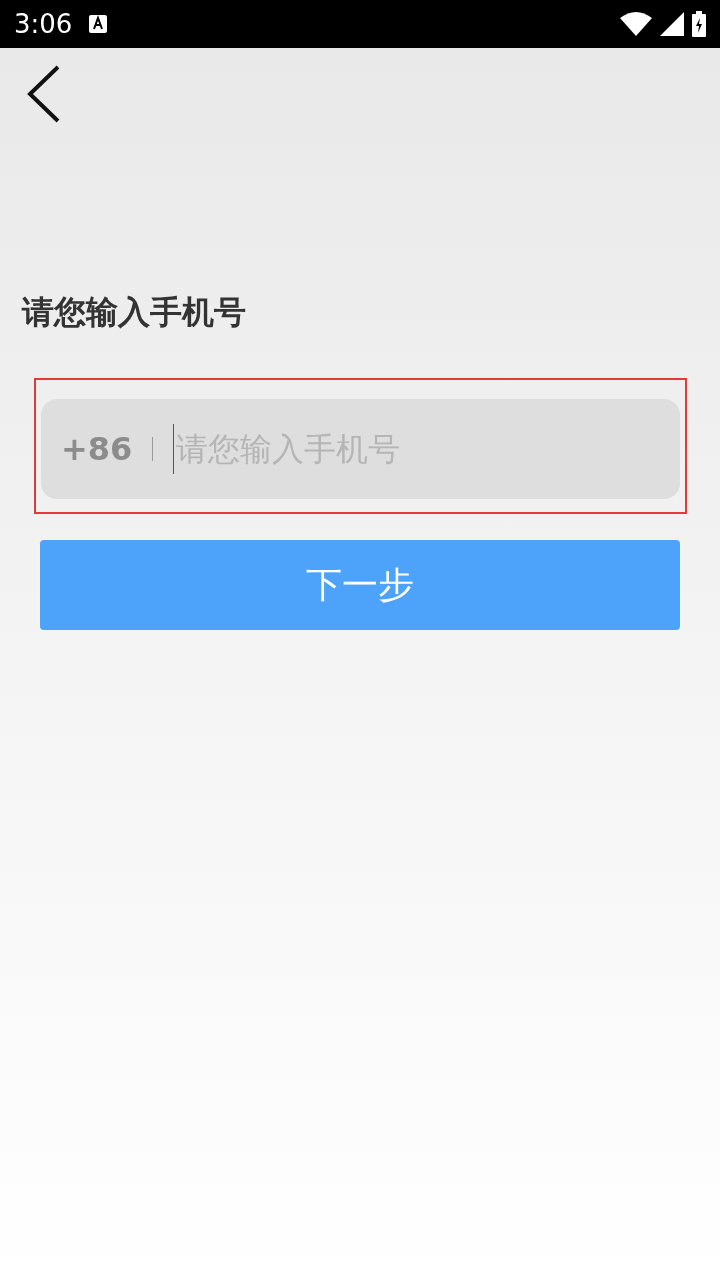 This screenshot has width=720, height=1280. Describe the element at coordinates (98, 24) in the screenshot. I see `notification-icon` at that location.